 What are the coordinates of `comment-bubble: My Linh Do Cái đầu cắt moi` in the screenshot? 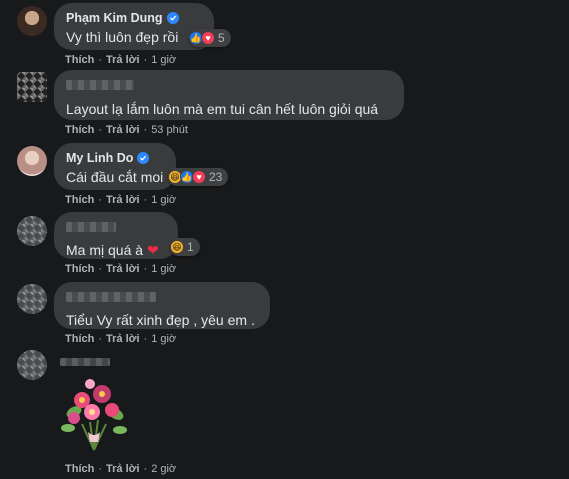 It's located at (115, 166).